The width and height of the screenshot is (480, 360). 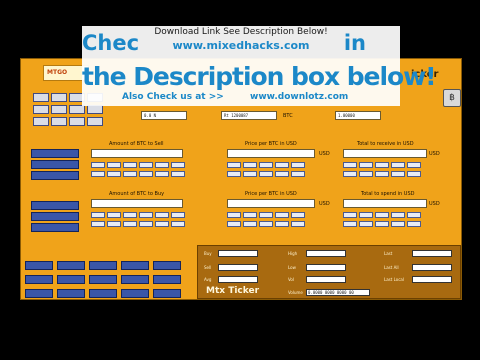 What do you see at coordinates (137, 153) in the screenshot?
I see `sell-amount-input` at bounding box center [137, 153].